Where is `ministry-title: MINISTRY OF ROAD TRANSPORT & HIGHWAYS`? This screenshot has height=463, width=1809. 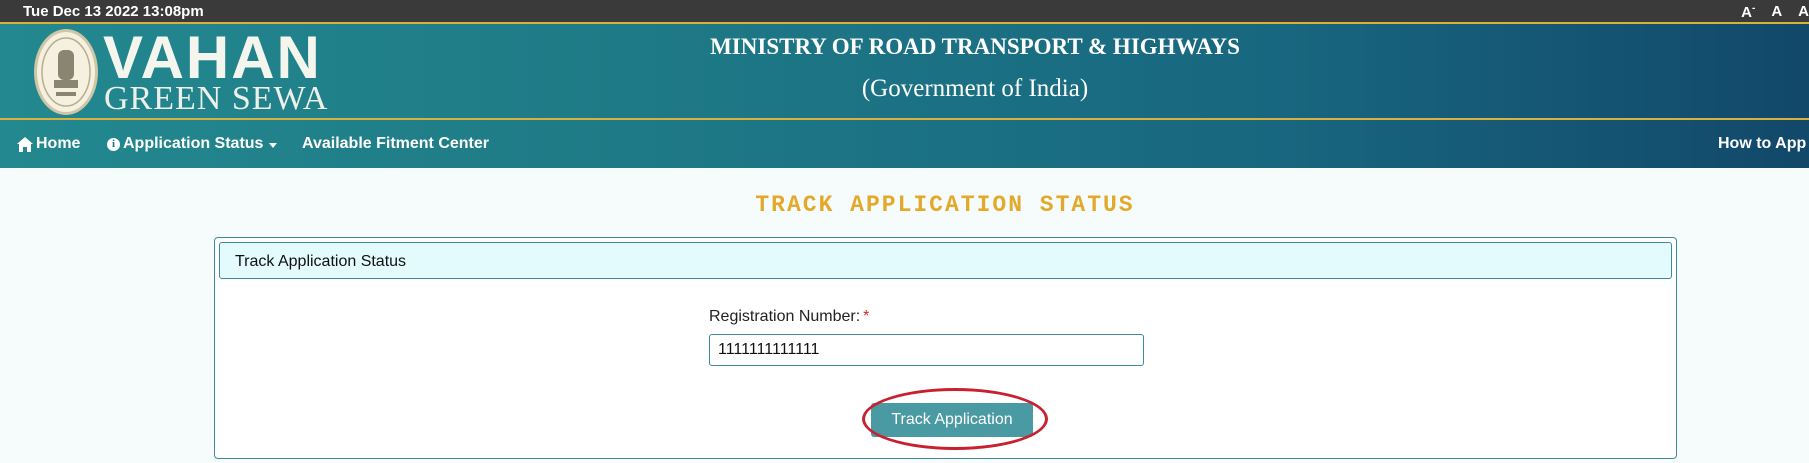 ministry-title: MINISTRY OF ROAD TRANSPORT & HIGHWAYS is located at coordinates (975, 46).